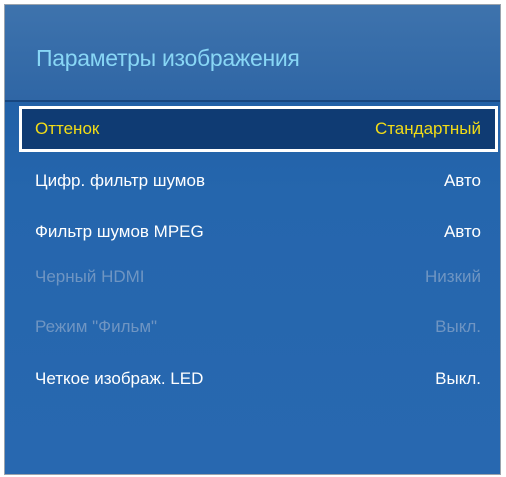 The width and height of the screenshot is (506, 477). What do you see at coordinates (258, 379) in the screenshot?
I see `menu-item-clear-motion-led: Четкое изображ. LED Выкл.` at bounding box center [258, 379].